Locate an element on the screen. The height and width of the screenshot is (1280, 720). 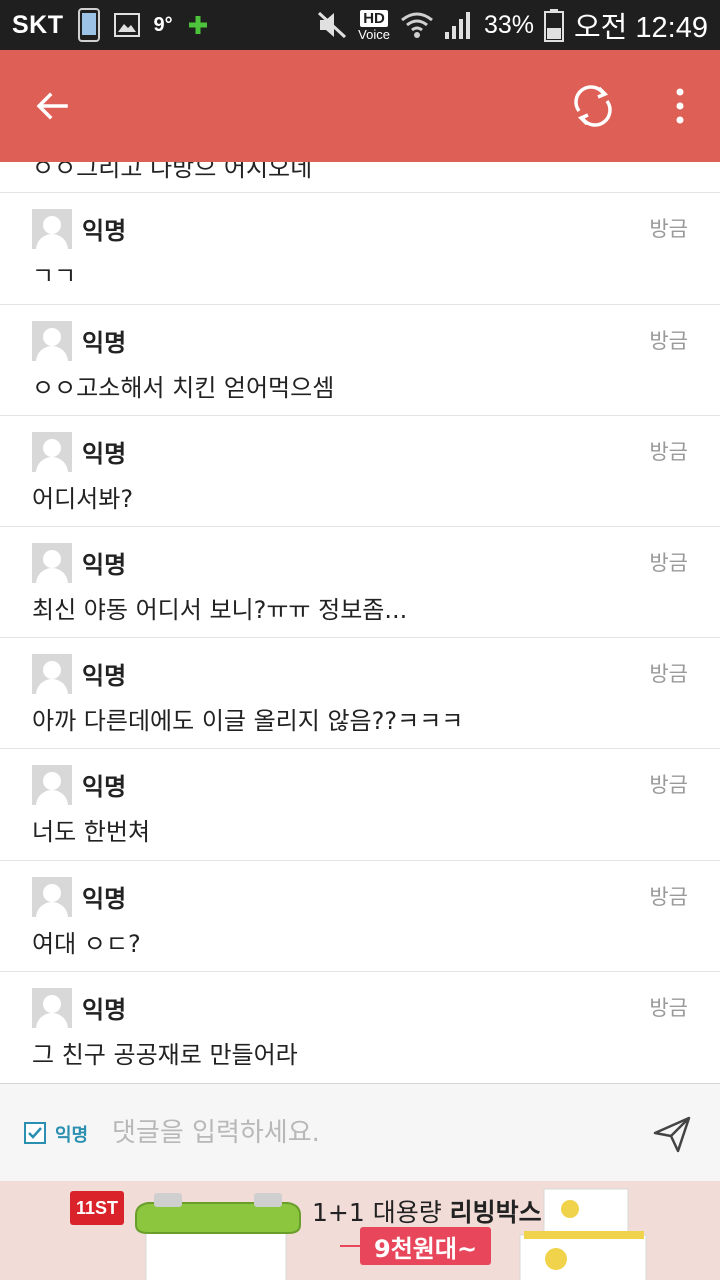
comment-text: 너도 한번쳐 is located at coordinates (91, 832).